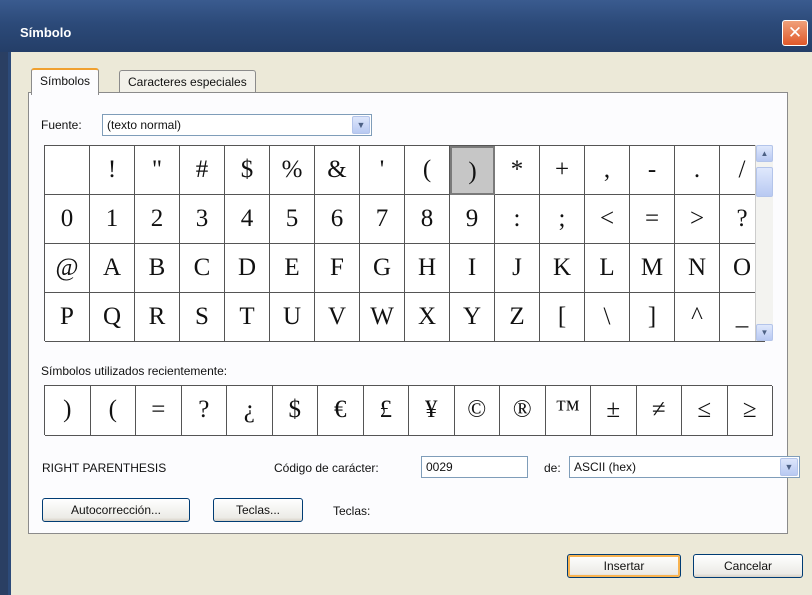  I want to click on close-button: ✕, so click(795, 33).